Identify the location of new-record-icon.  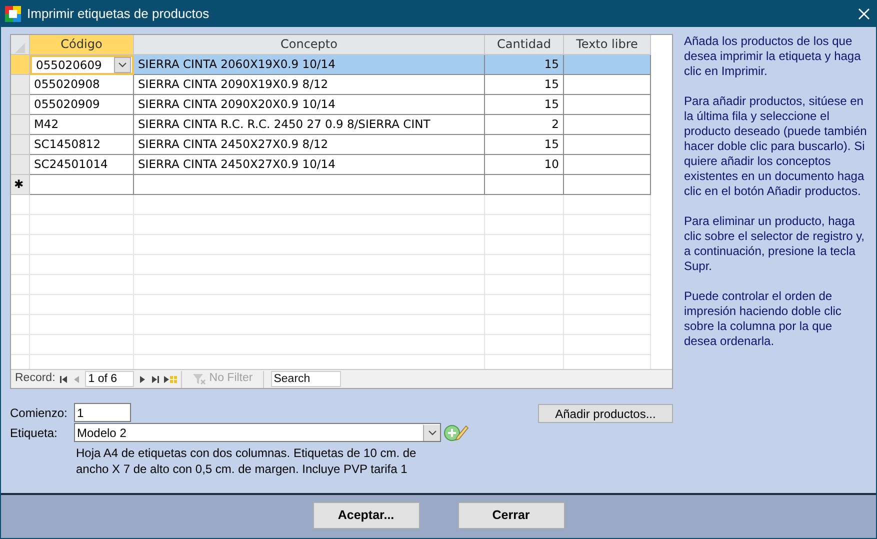
(171, 379).